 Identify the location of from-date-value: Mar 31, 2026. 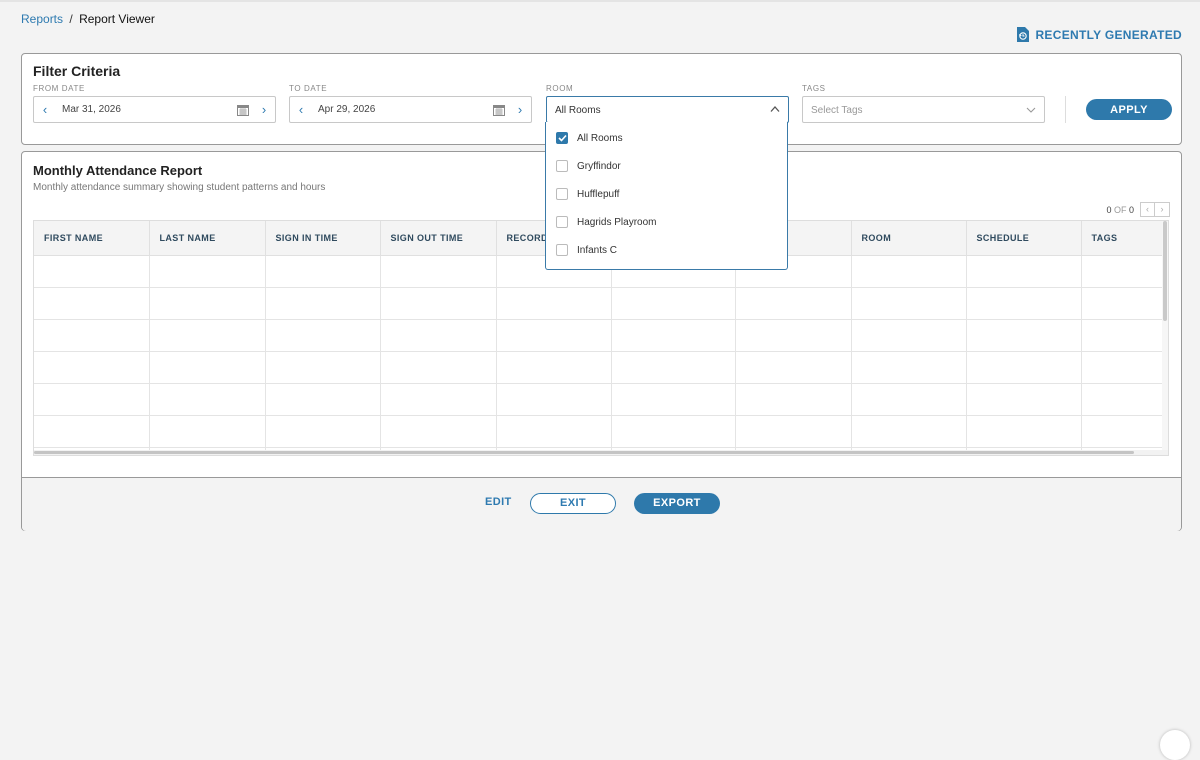
(91, 109).